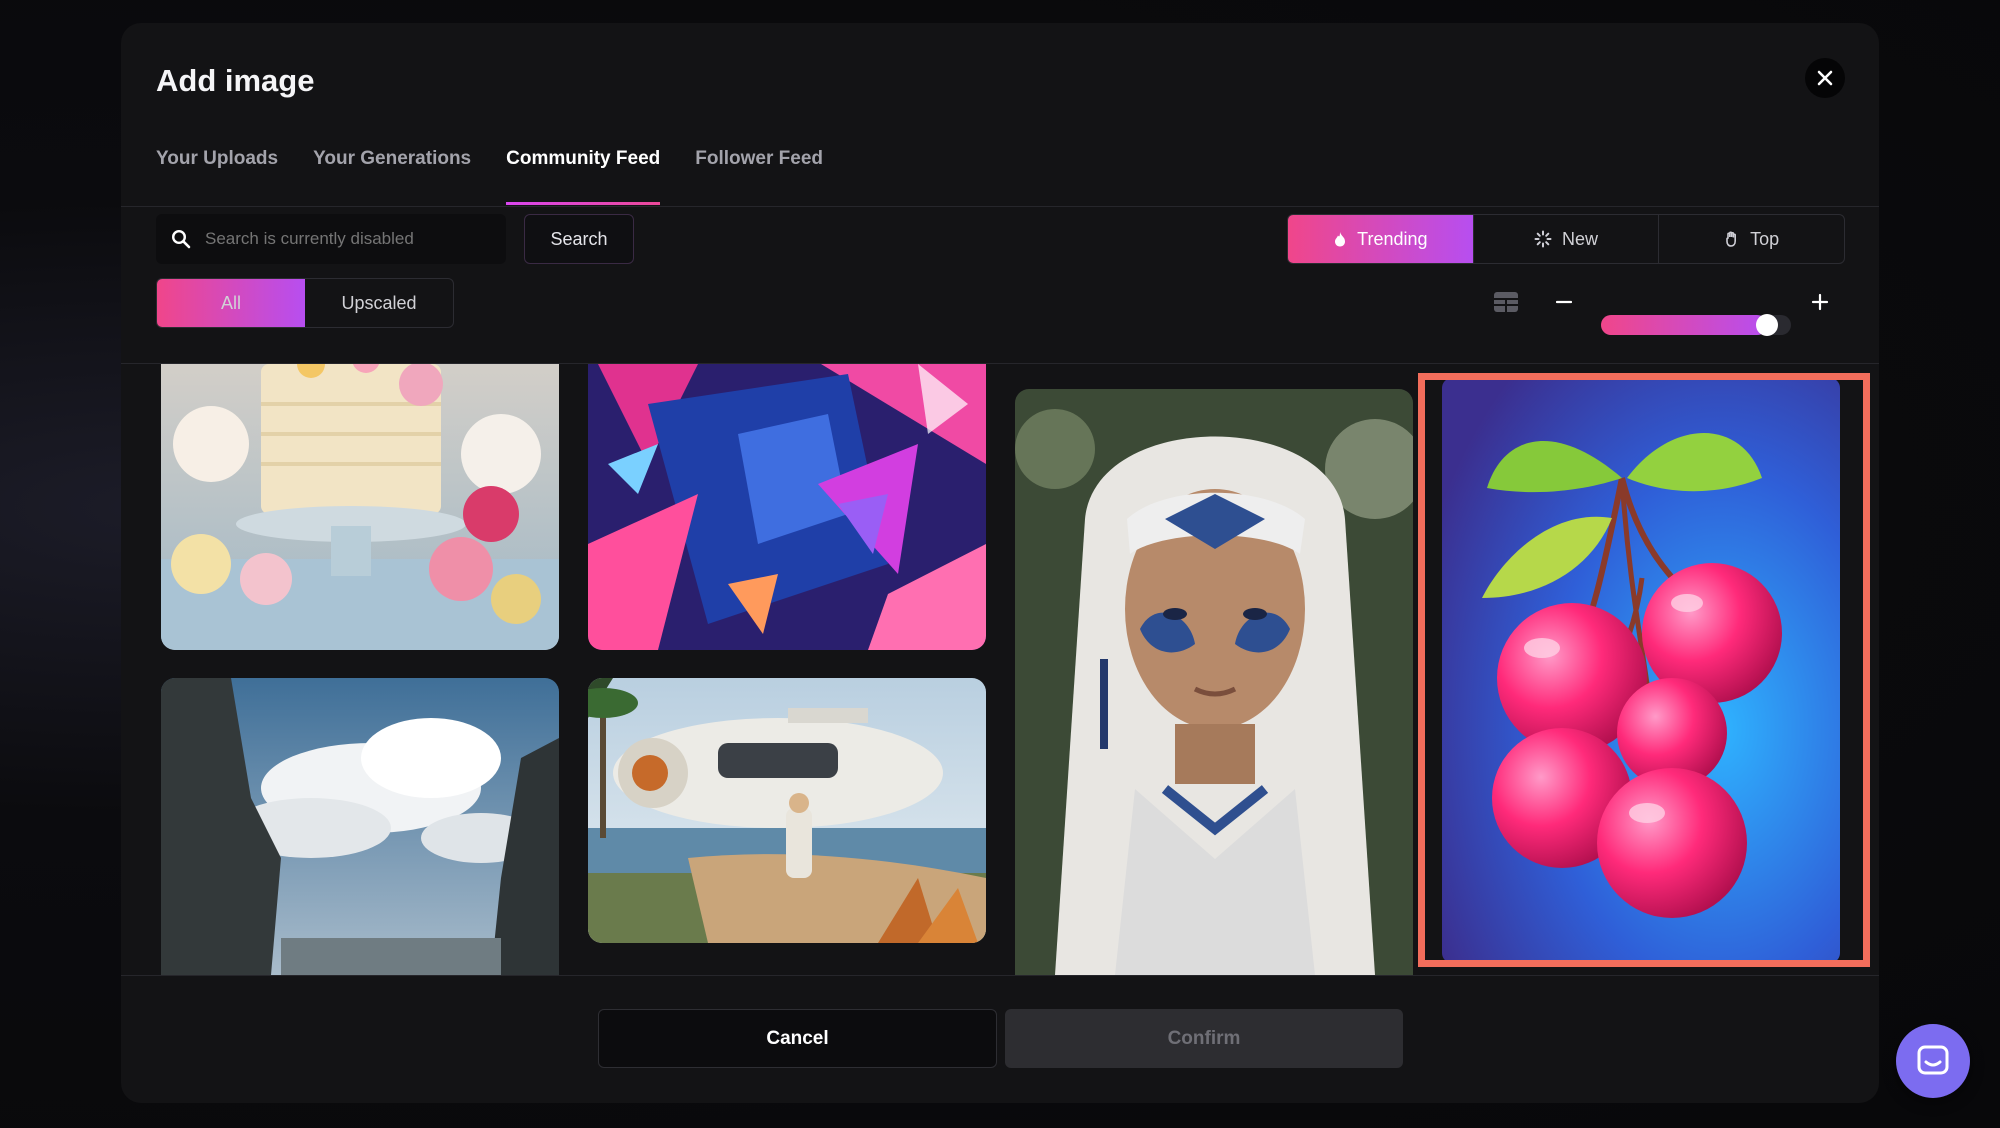  What do you see at coordinates (583, 174) in the screenshot?
I see `tab-community-feed: Community Feed` at bounding box center [583, 174].